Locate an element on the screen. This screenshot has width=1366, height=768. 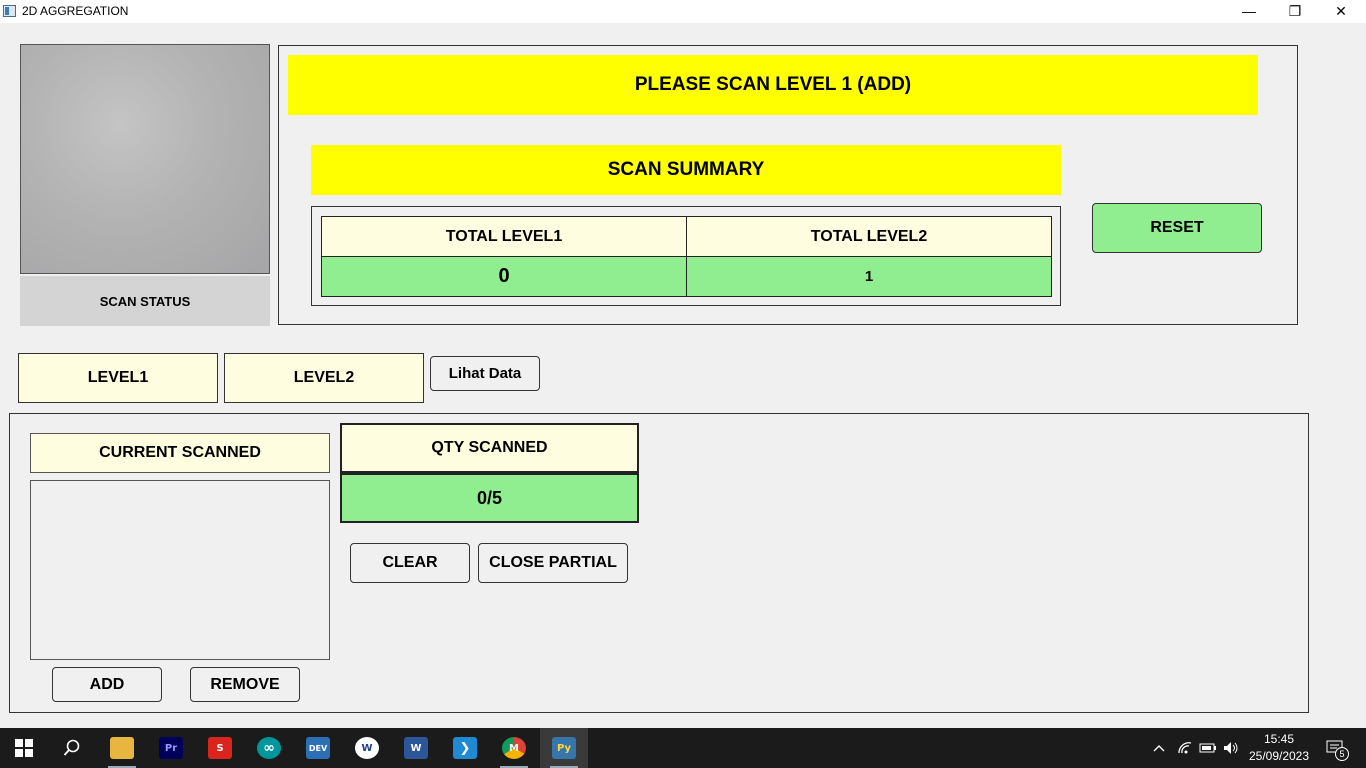
scan-summary-title: SCAN SUMMARY is located at coordinates (686, 170).